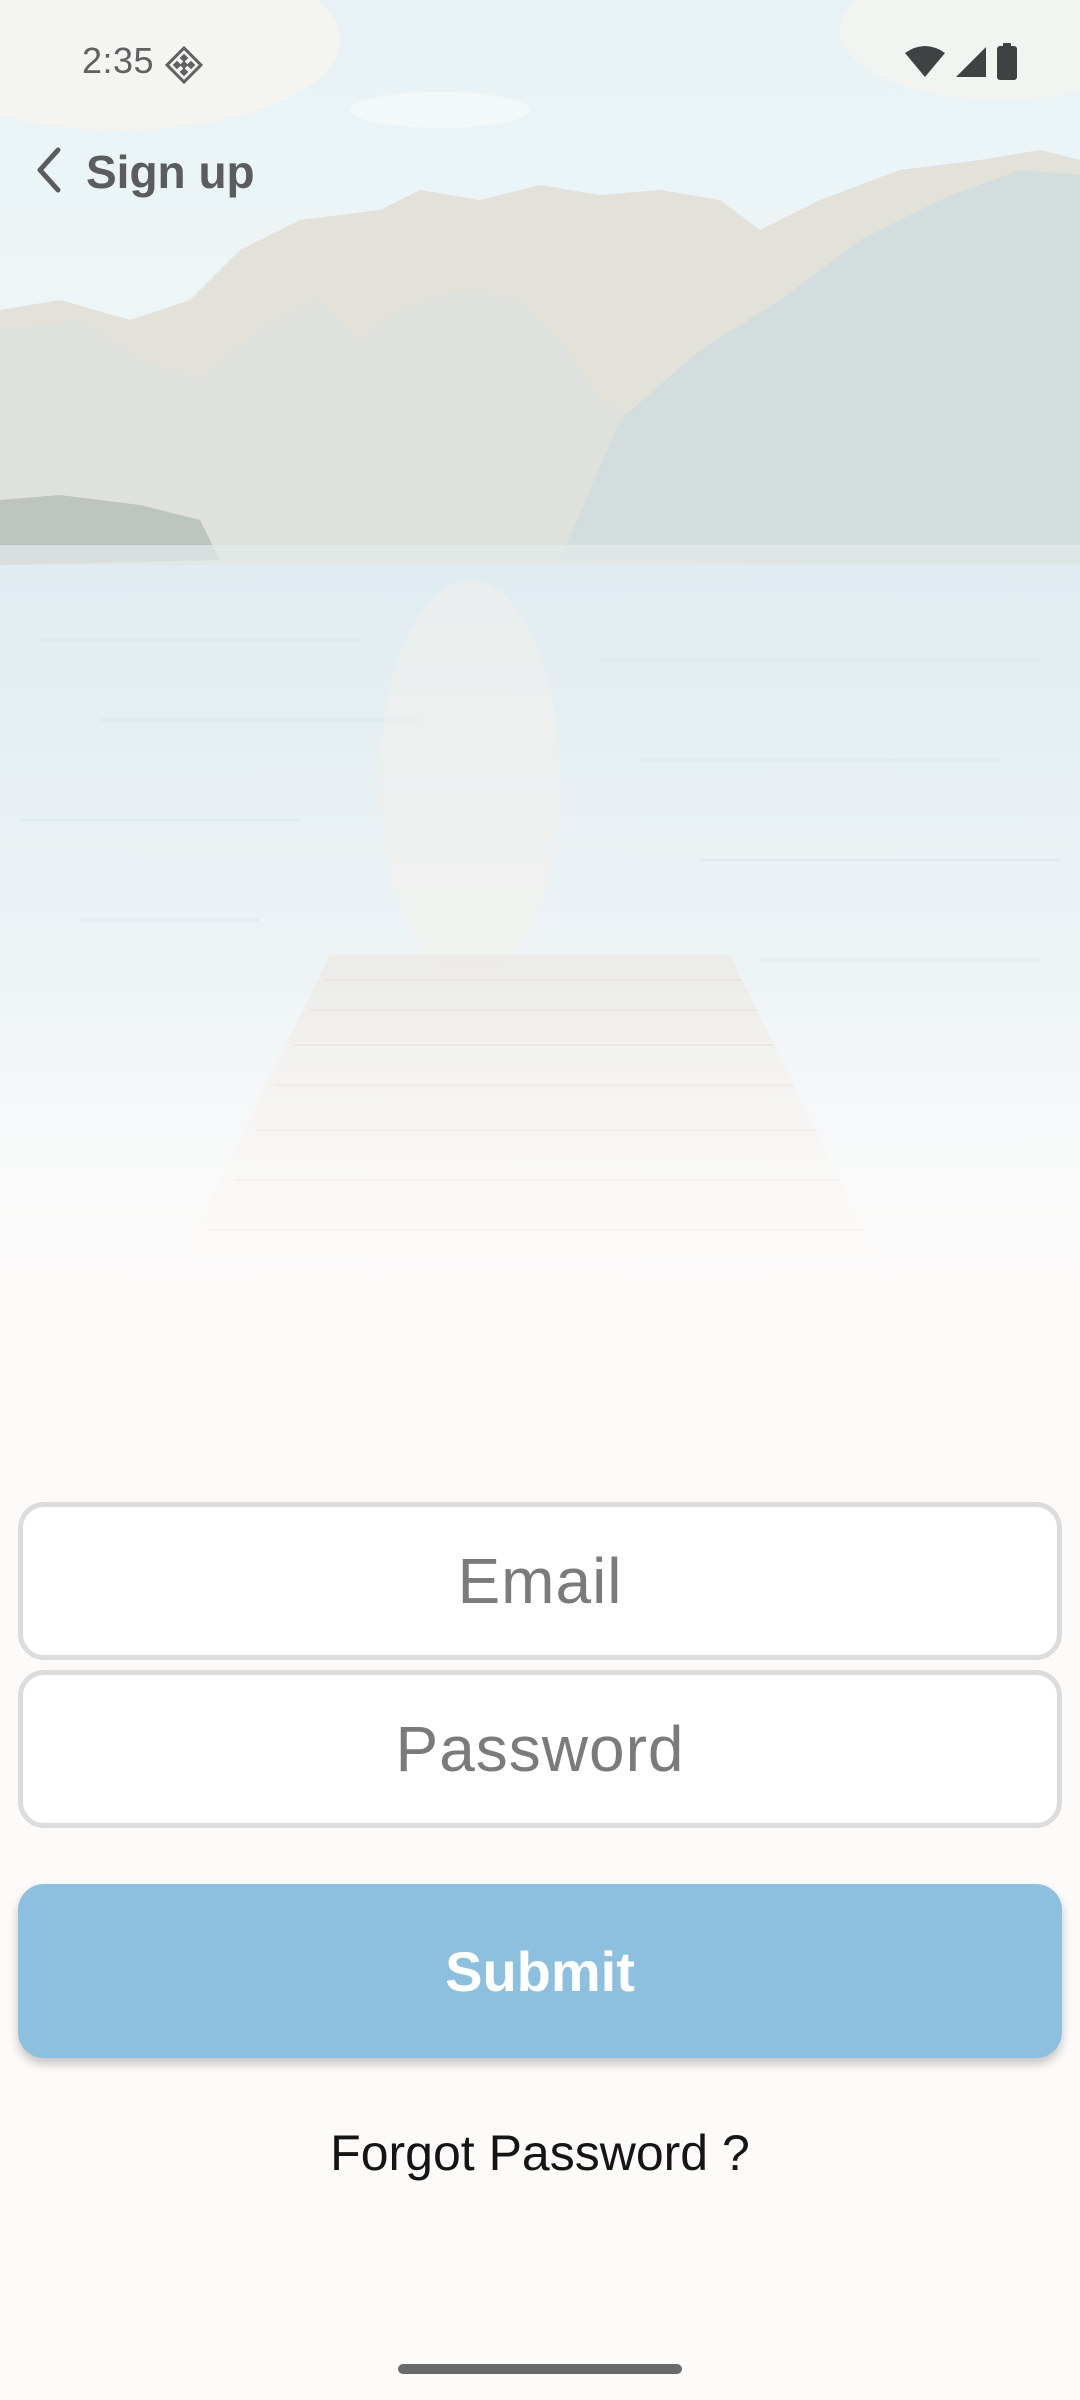 This screenshot has height=2400, width=1080. I want to click on status-icons, so click(961, 64).